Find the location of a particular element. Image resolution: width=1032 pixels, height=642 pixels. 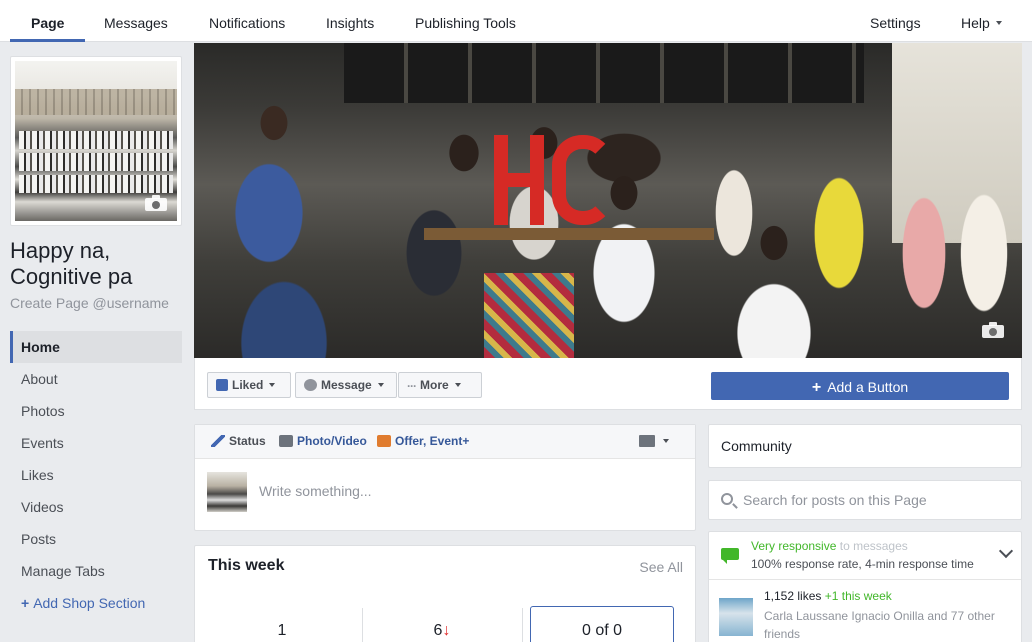

community-header: Community is located at coordinates (865, 446).